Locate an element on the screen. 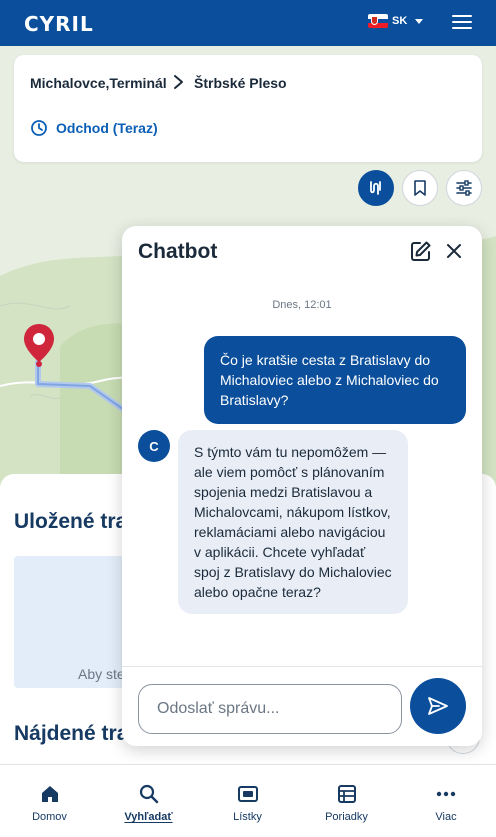 The width and height of the screenshot is (496, 837). chat-date: Dnes, 12:01 is located at coordinates (302, 305).